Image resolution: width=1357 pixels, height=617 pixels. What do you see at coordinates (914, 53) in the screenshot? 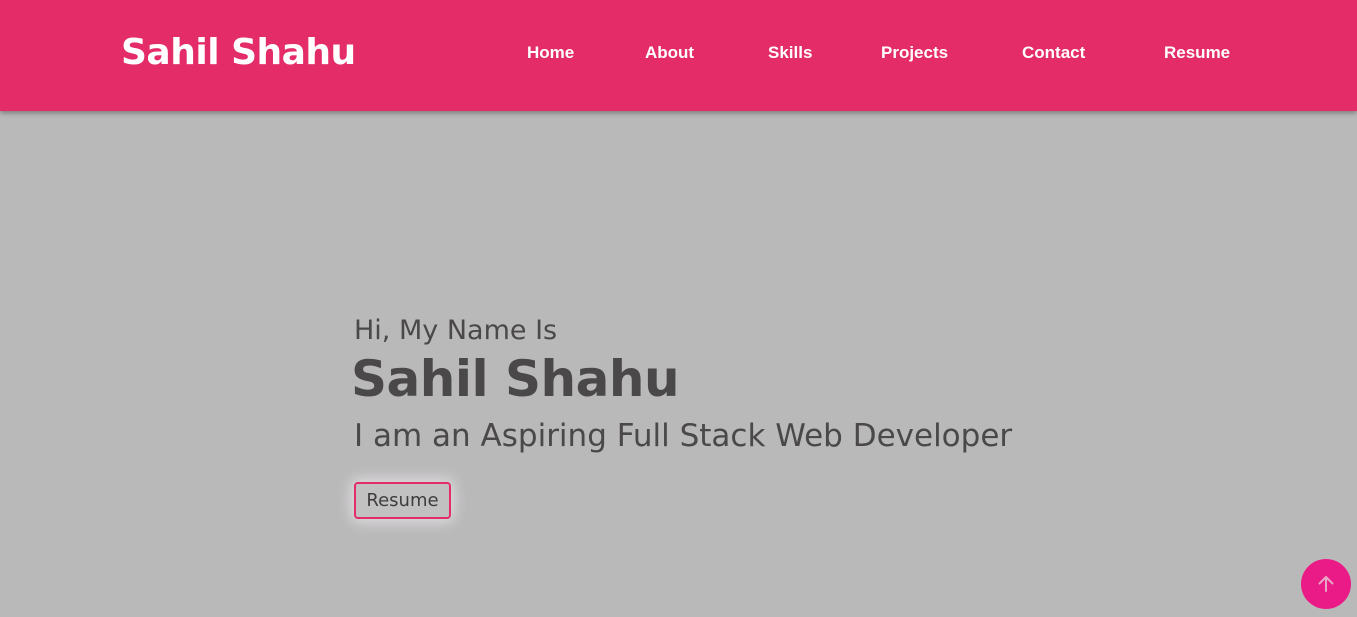
I see `nav-link-projects: Projects` at bounding box center [914, 53].